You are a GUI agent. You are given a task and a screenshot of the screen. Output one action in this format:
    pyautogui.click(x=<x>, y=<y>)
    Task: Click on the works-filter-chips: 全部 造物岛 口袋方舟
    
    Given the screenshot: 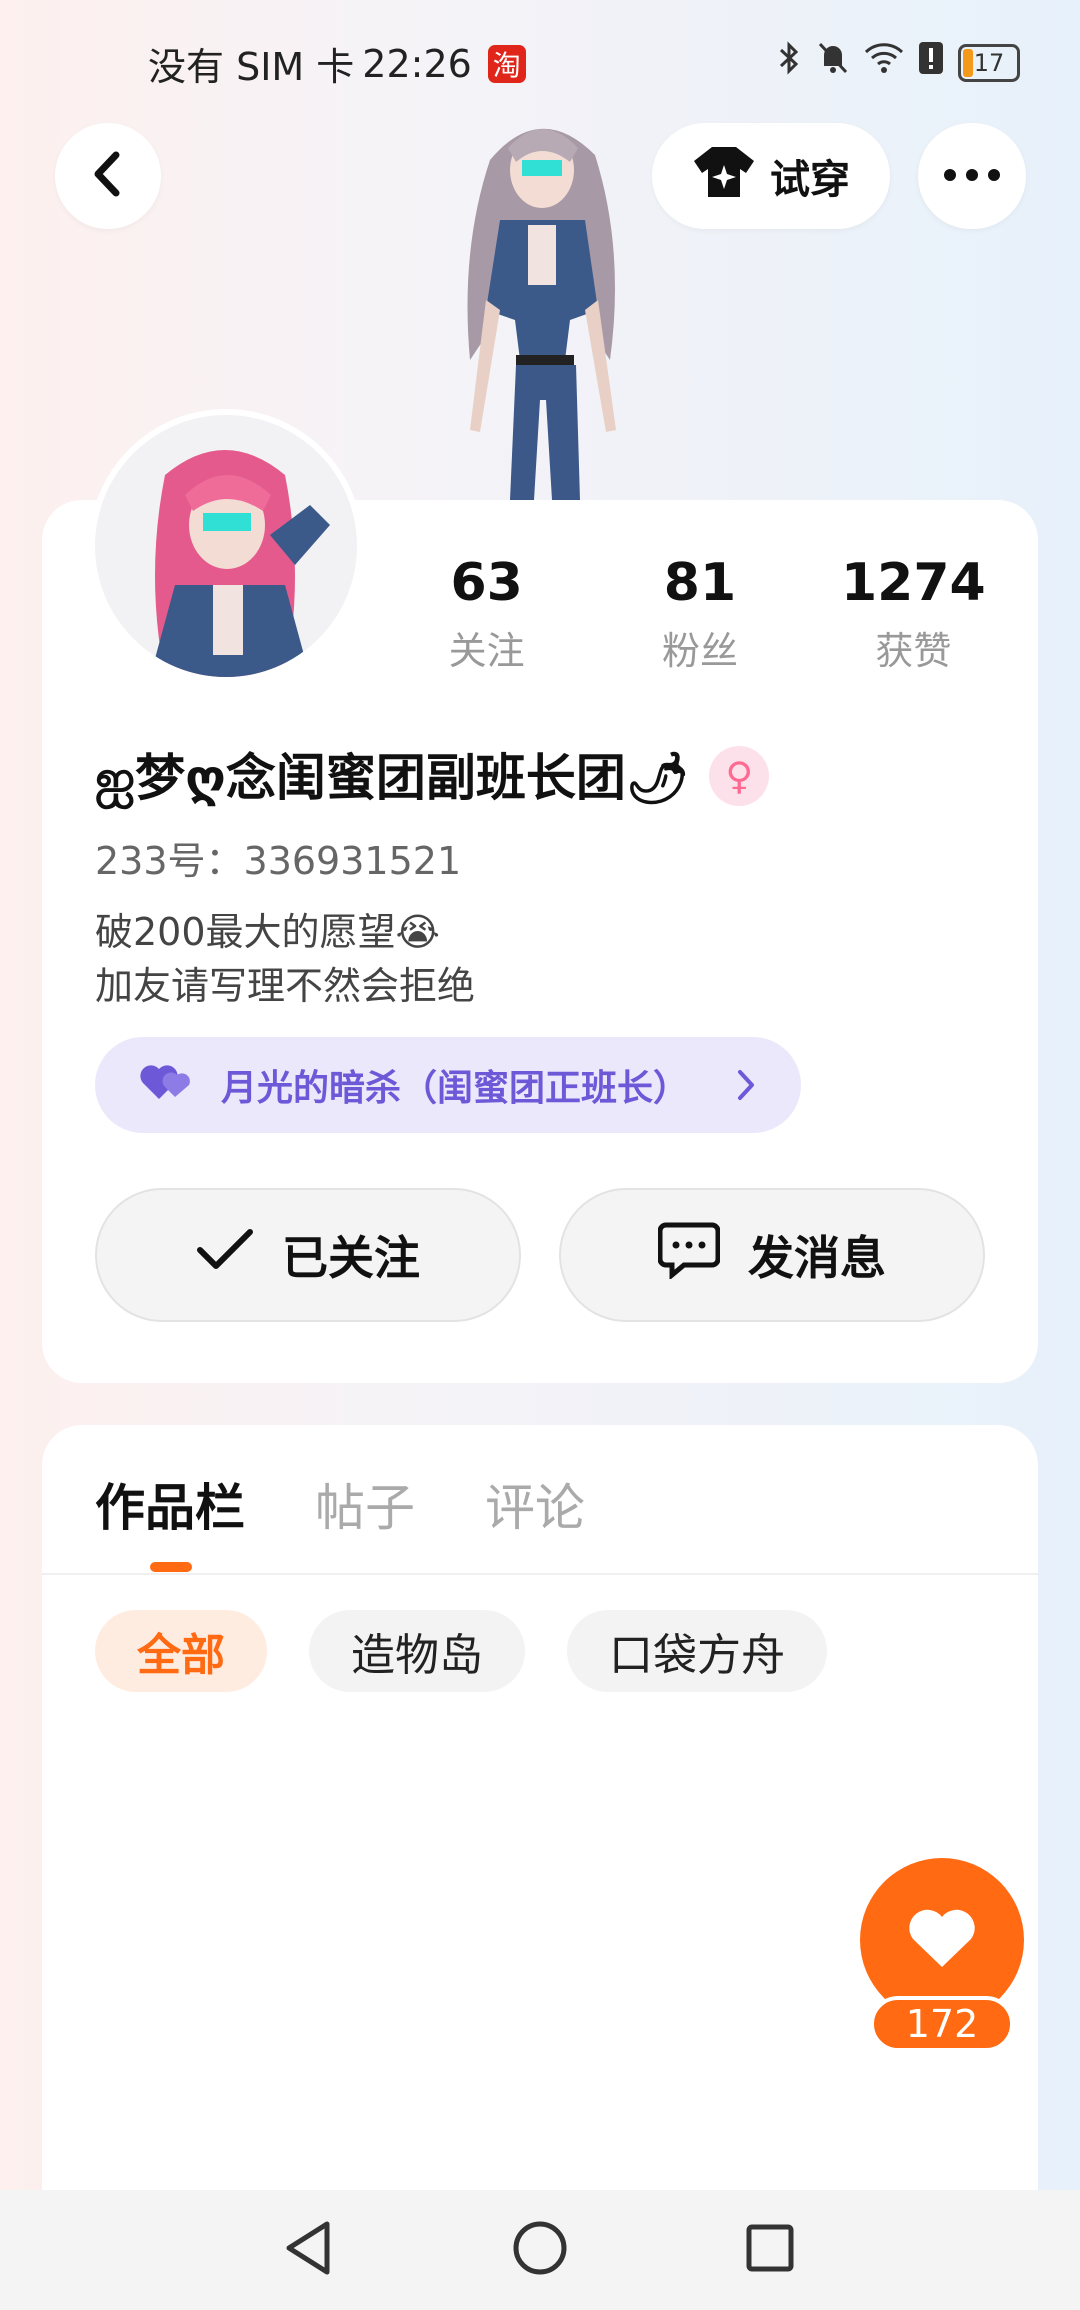 What is the action you would take?
    pyautogui.click(x=461, y=1651)
    